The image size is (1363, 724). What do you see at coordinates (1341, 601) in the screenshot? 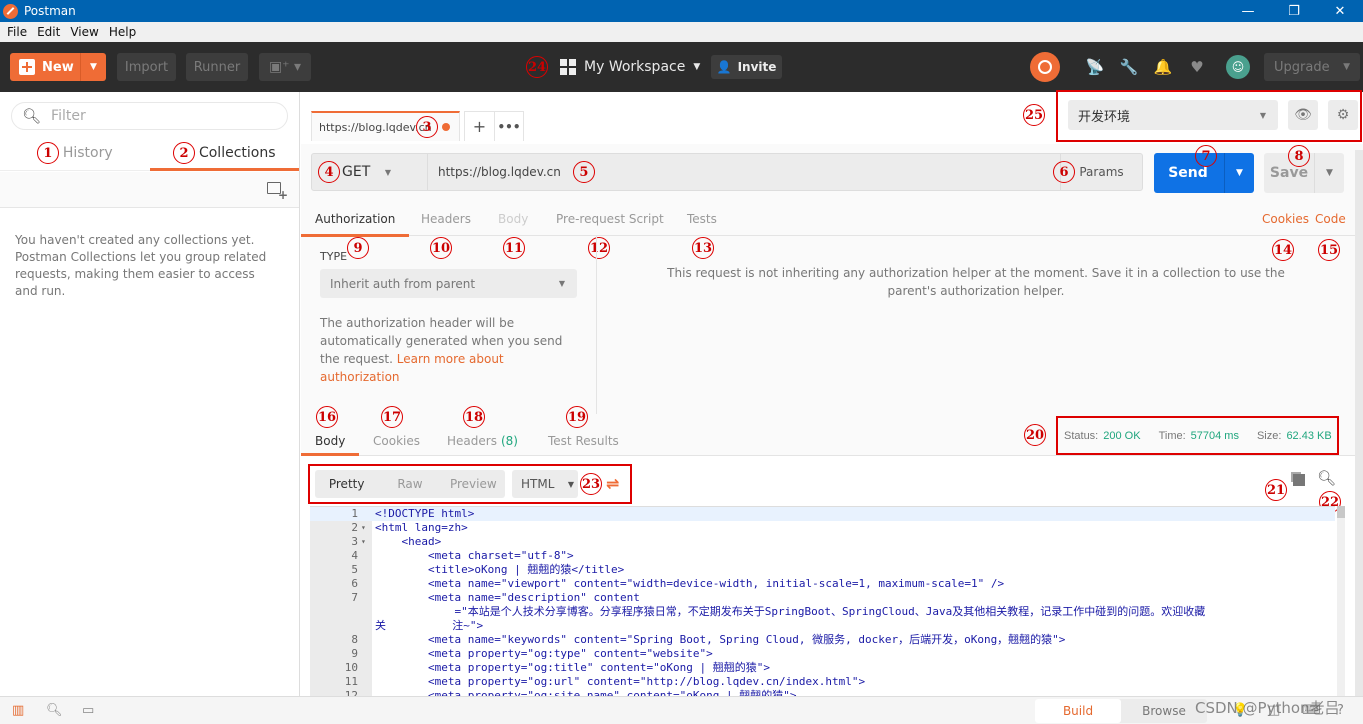
I see `code-scrollbar` at bounding box center [1341, 601].